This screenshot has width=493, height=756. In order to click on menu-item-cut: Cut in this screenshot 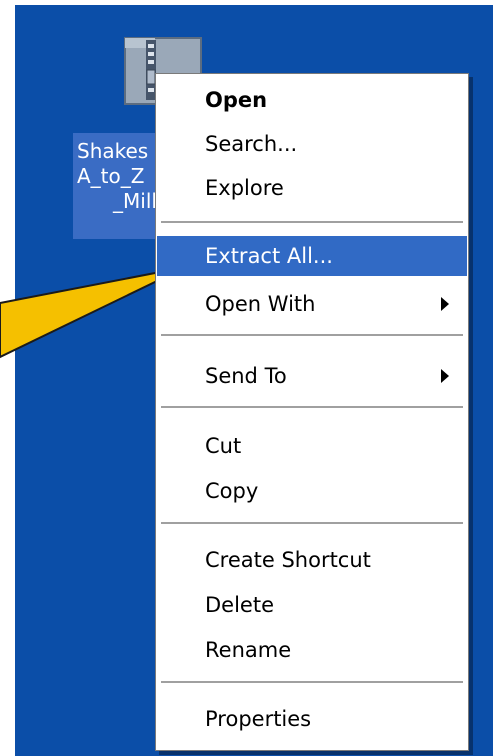, I will do `click(312, 446)`.